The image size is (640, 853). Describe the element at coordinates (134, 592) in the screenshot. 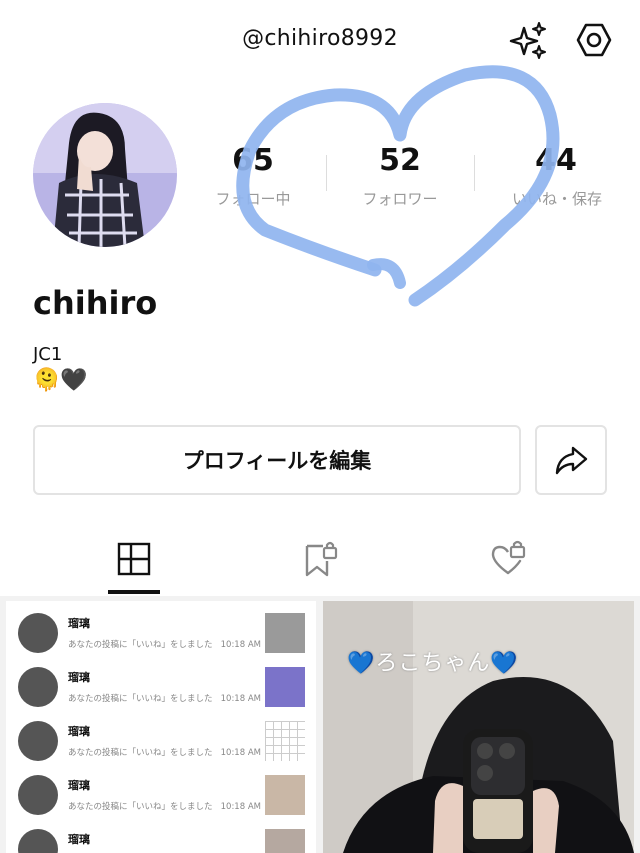

I see `active-tab-indicator` at that location.